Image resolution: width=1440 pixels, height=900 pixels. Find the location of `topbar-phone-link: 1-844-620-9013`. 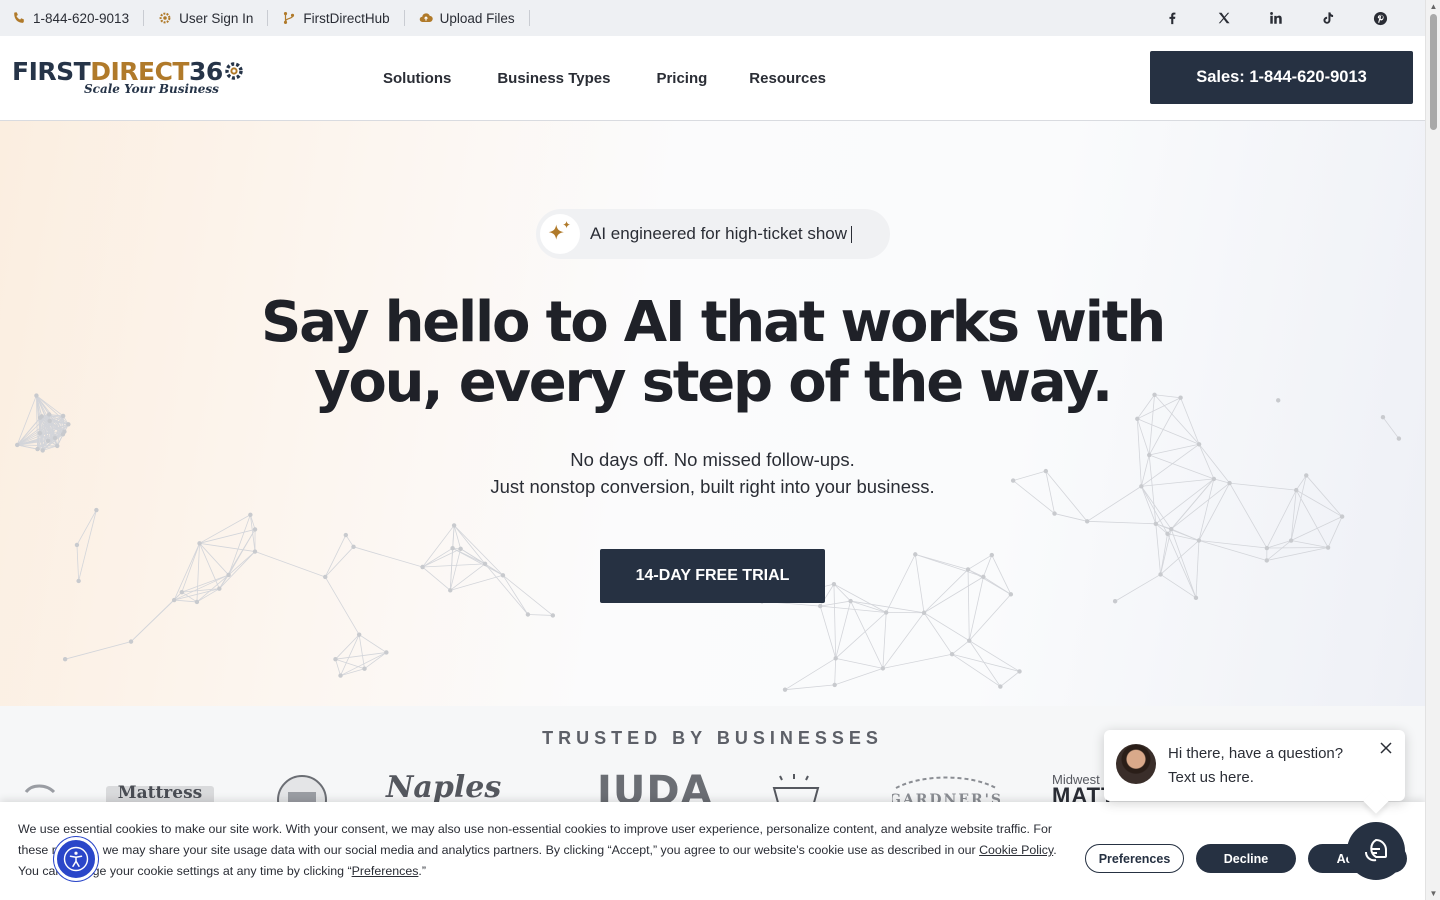

topbar-phone-link: 1-844-620-9013 is located at coordinates (78, 18).